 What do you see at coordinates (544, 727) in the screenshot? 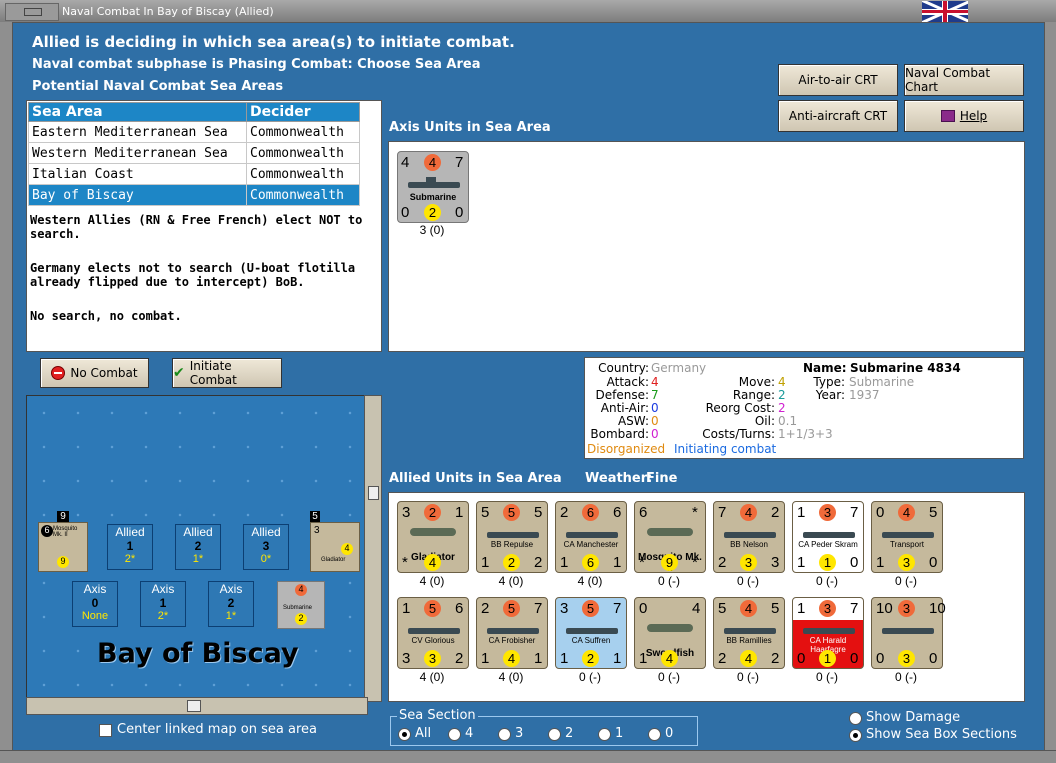
I see `sea-section-group: Sea Section All 4 3 2 1 0` at bounding box center [544, 727].